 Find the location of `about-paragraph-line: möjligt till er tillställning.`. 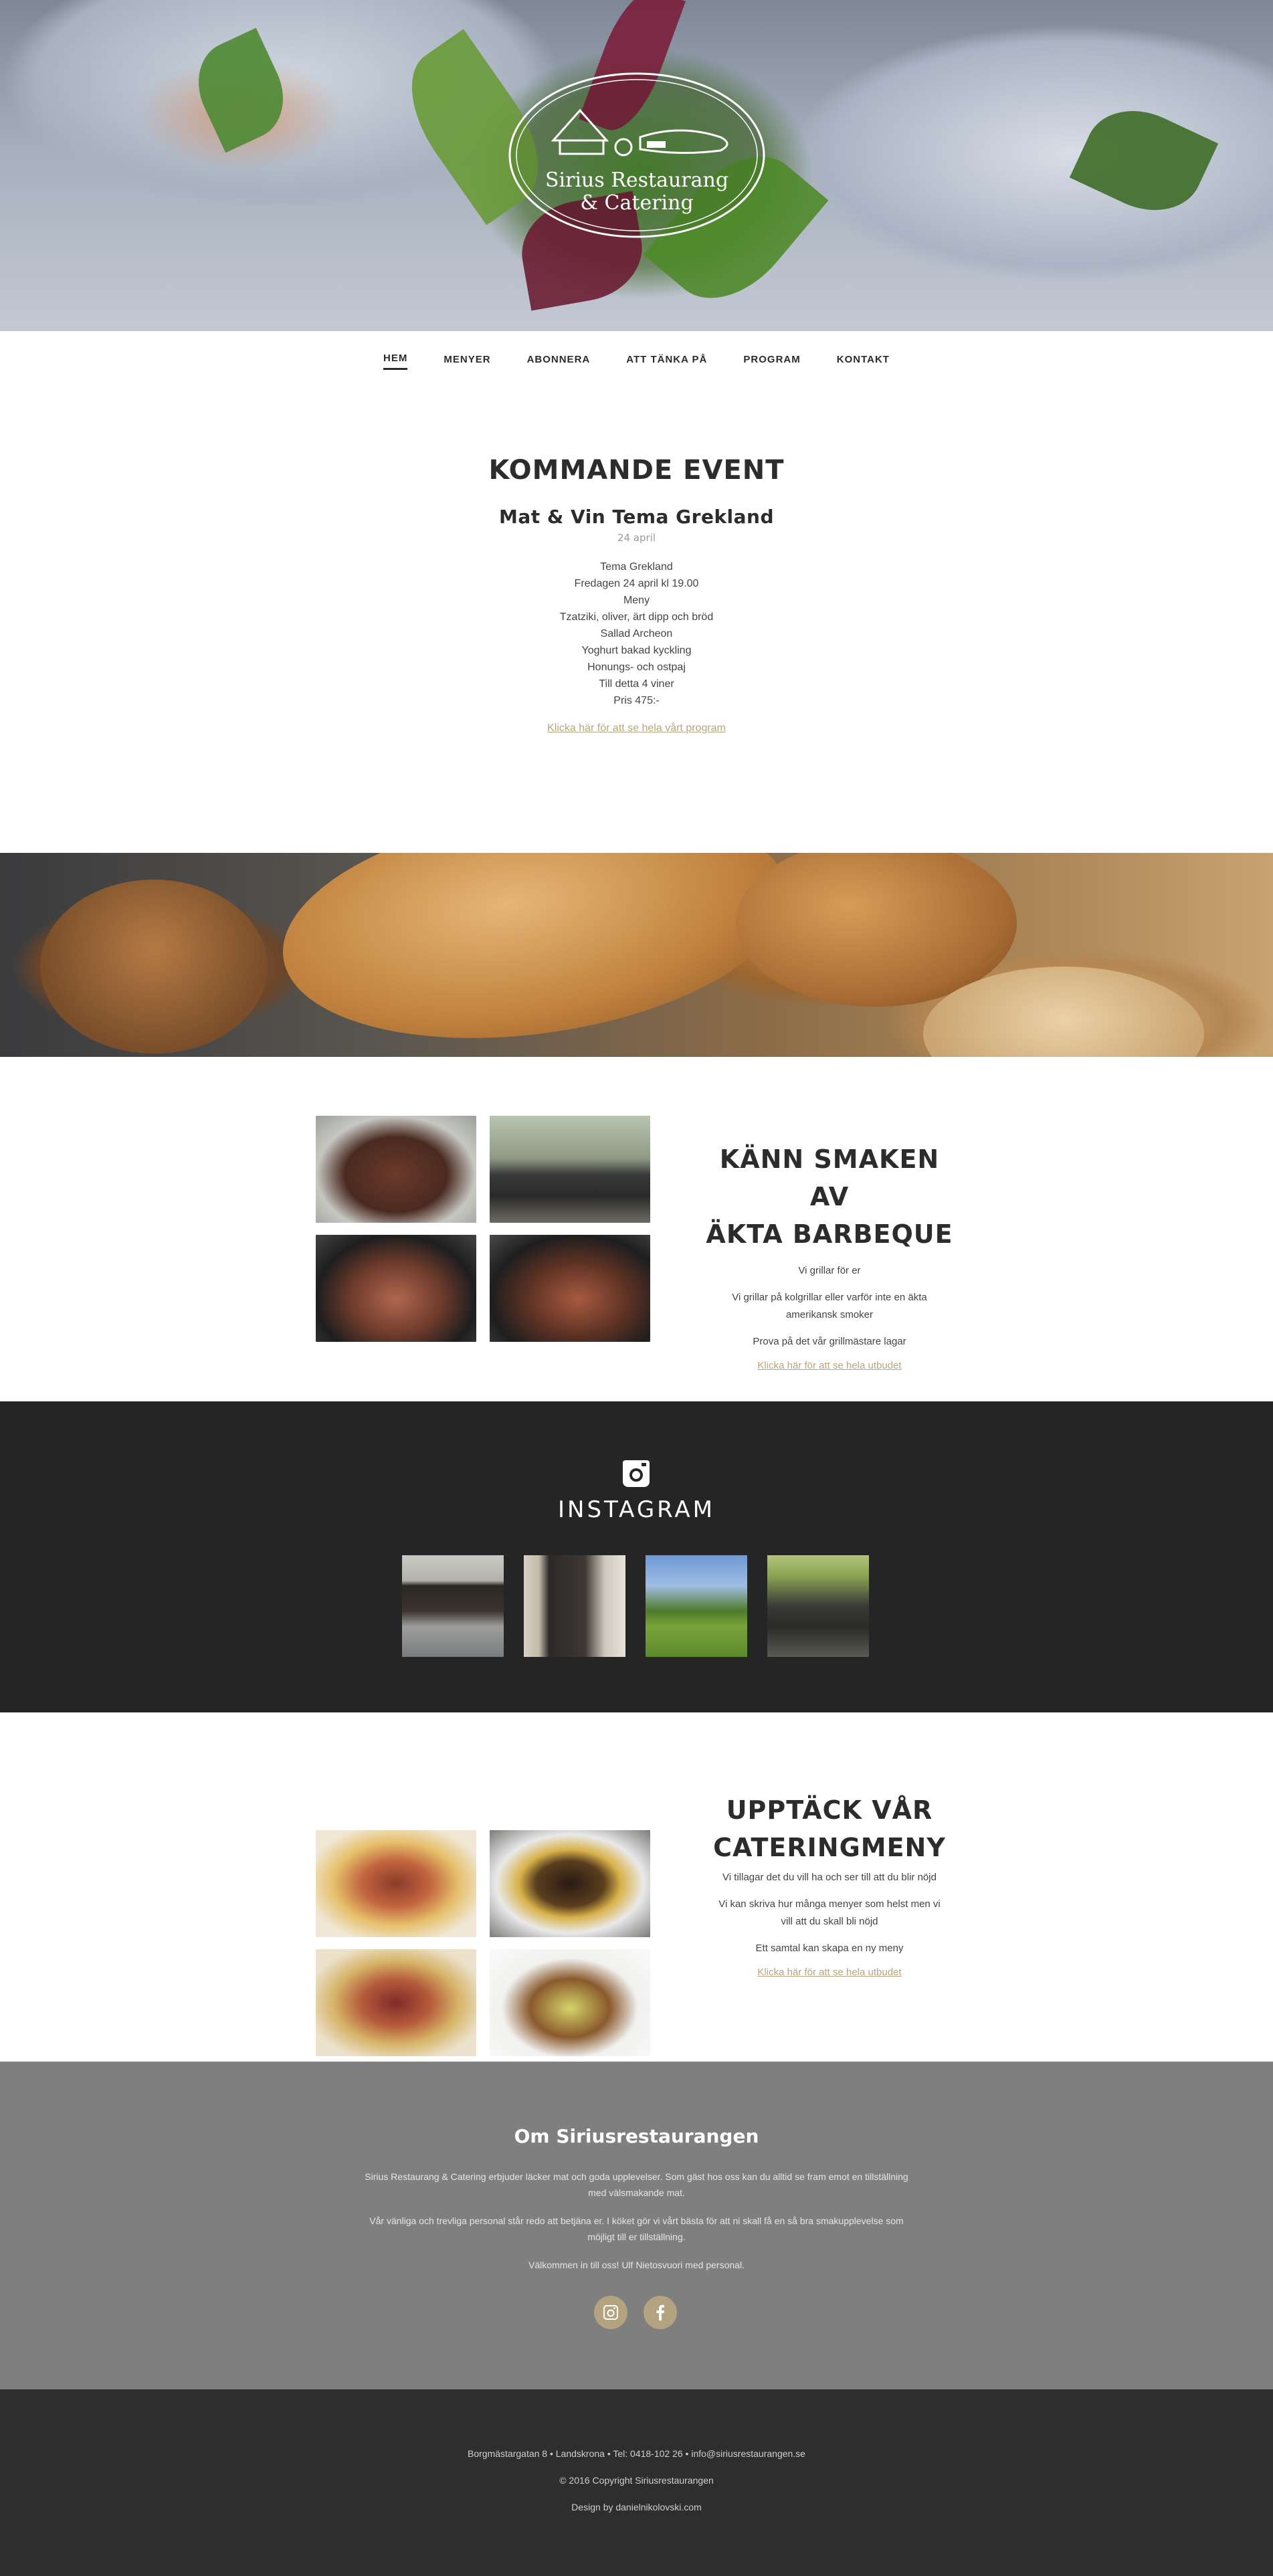

about-paragraph-line: möjligt till er tillställning. is located at coordinates (636, 2237).